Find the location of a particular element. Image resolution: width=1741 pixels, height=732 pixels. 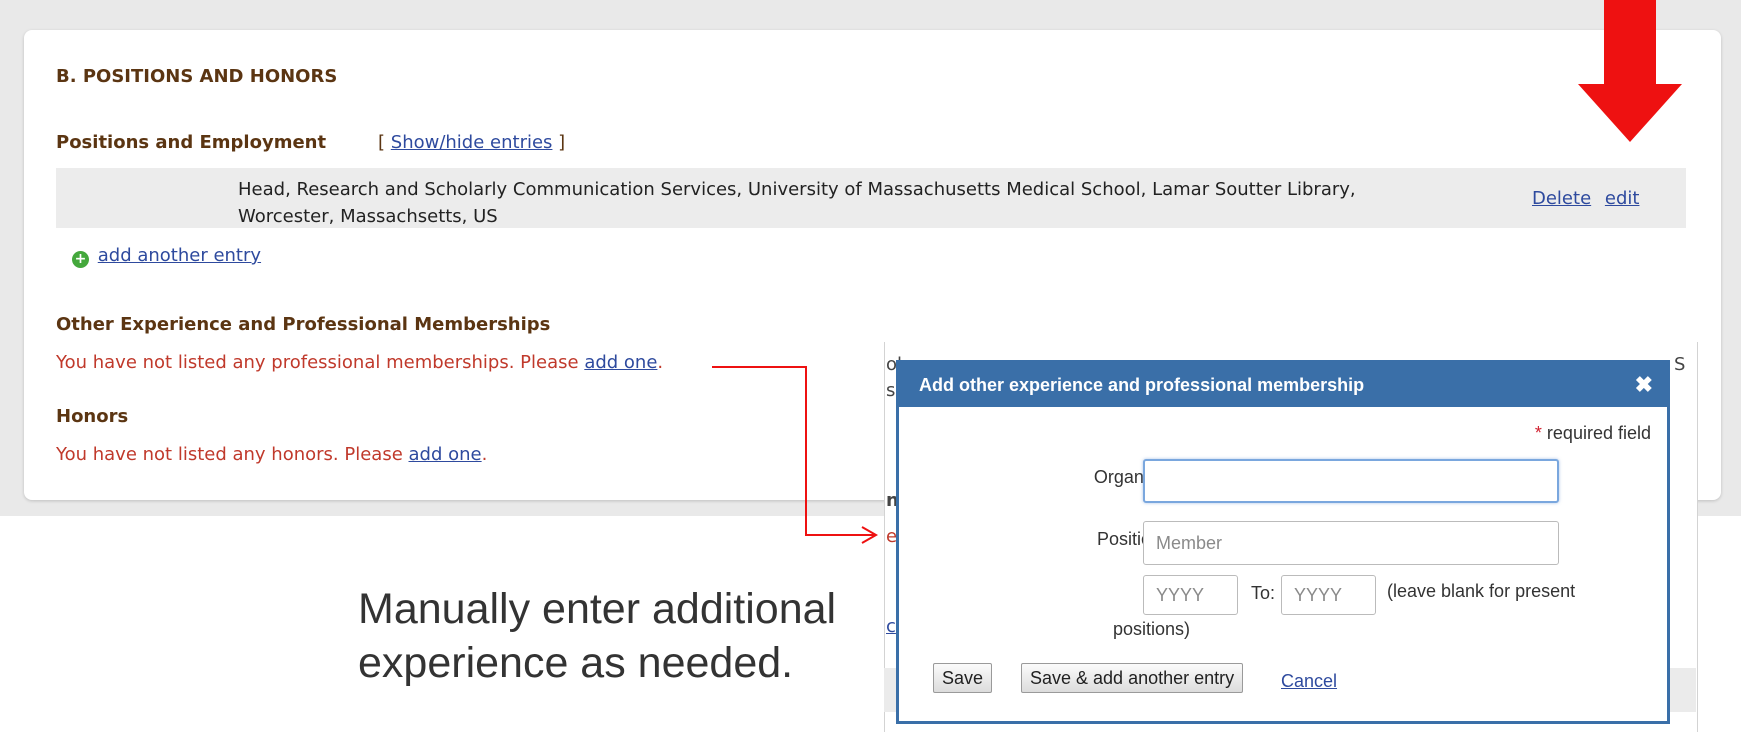

required-field-note: * required field is located at coordinates (1592, 433).